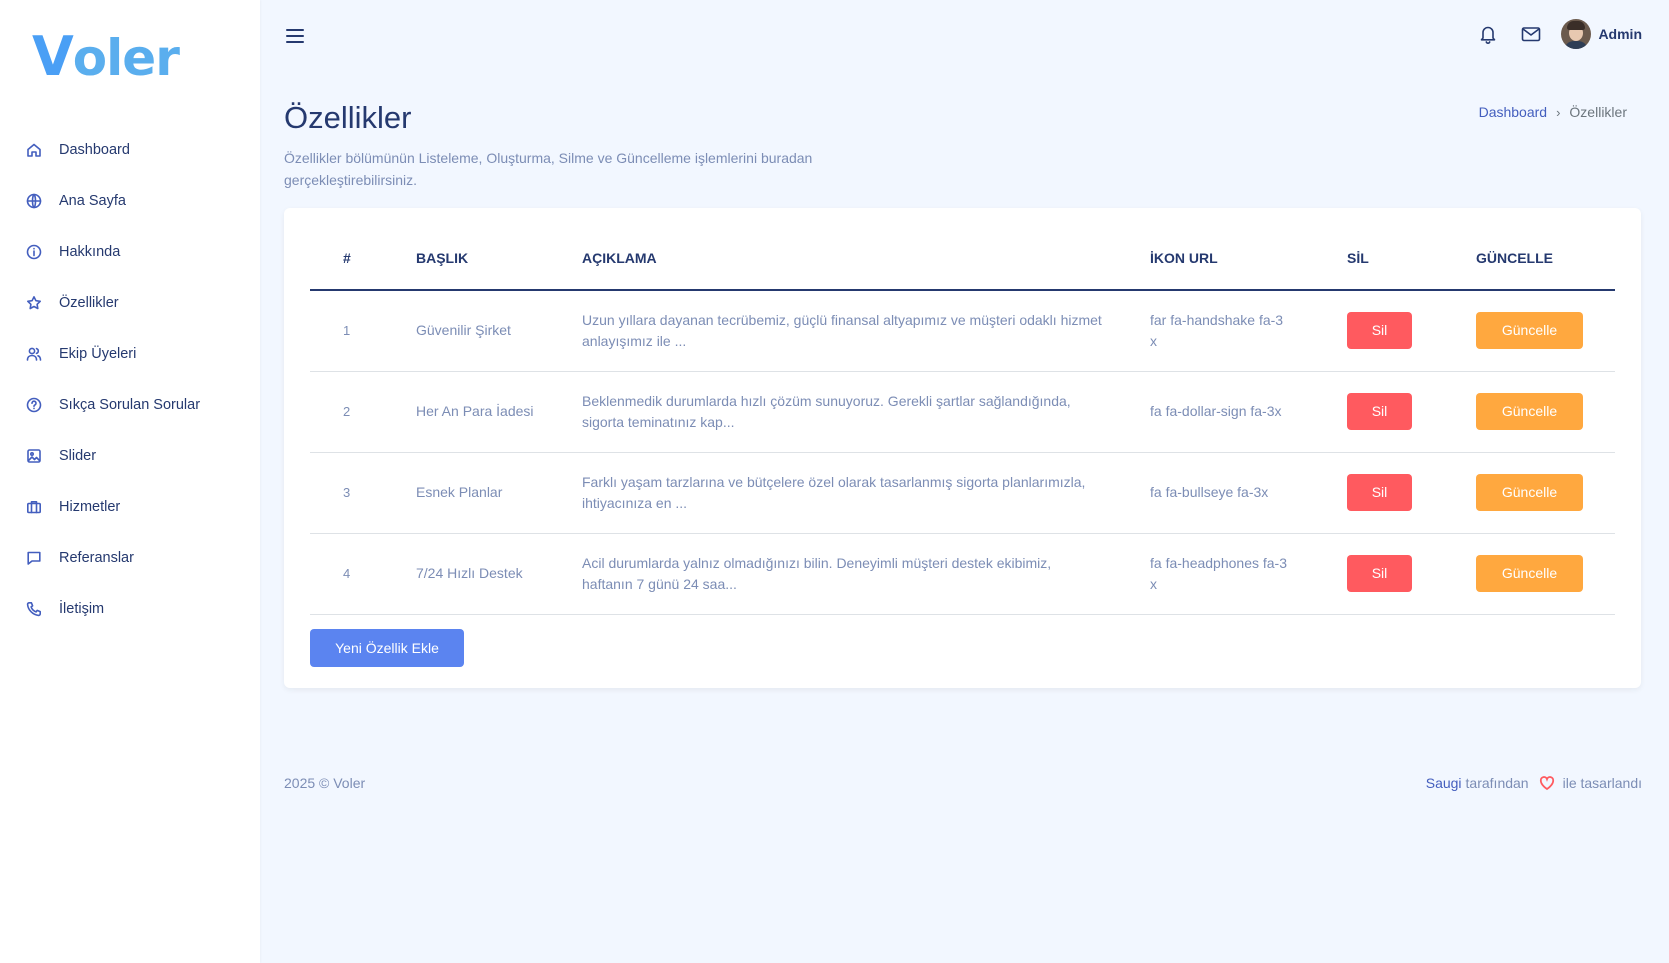  What do you see at coordinates (34, 150) in the screenshot?
I see `home-icon` at bounding box center [34, 150].